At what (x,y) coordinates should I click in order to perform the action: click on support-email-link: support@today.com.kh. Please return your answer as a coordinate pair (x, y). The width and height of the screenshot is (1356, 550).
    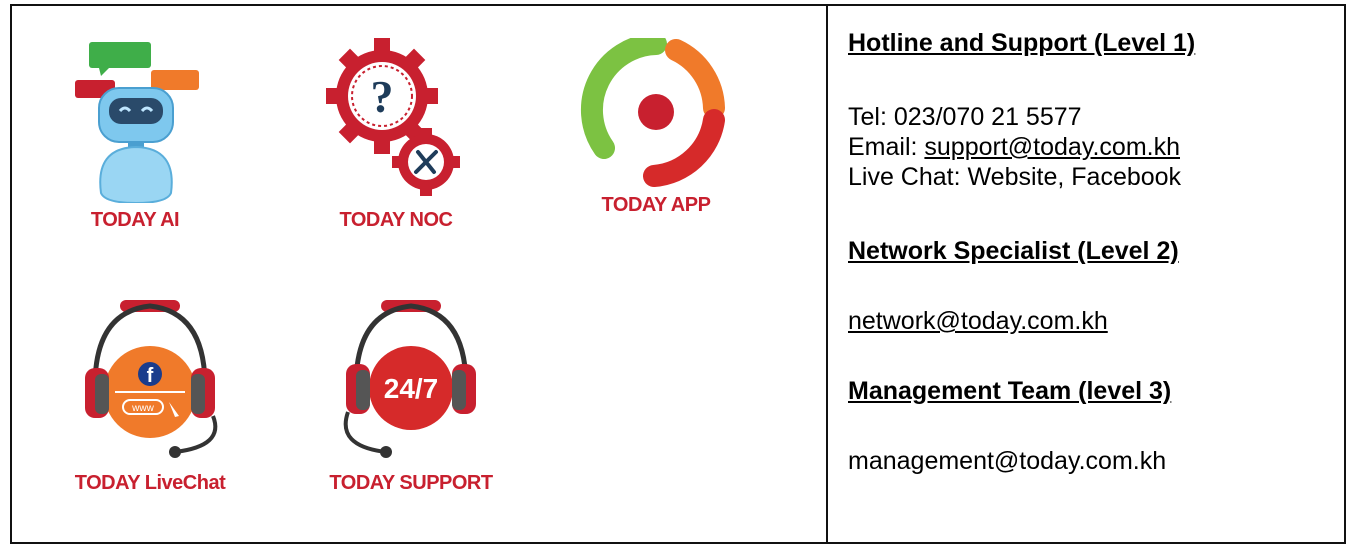
    Looking at the image, I should click on (1052, 147).